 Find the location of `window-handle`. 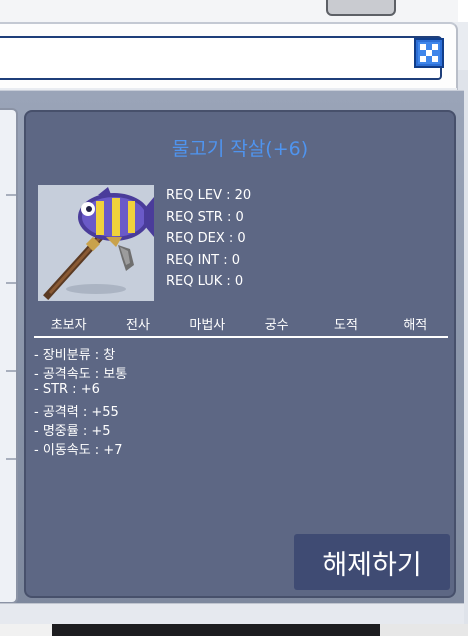

window-handle is located at coordinates (361, 8).